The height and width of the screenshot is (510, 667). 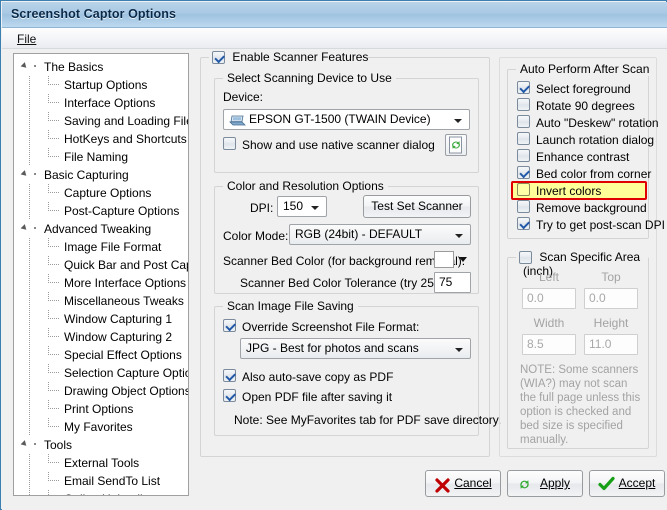 I want to click on saving-group-caption: Scan Image File Saving, so click(x=290, y=306).